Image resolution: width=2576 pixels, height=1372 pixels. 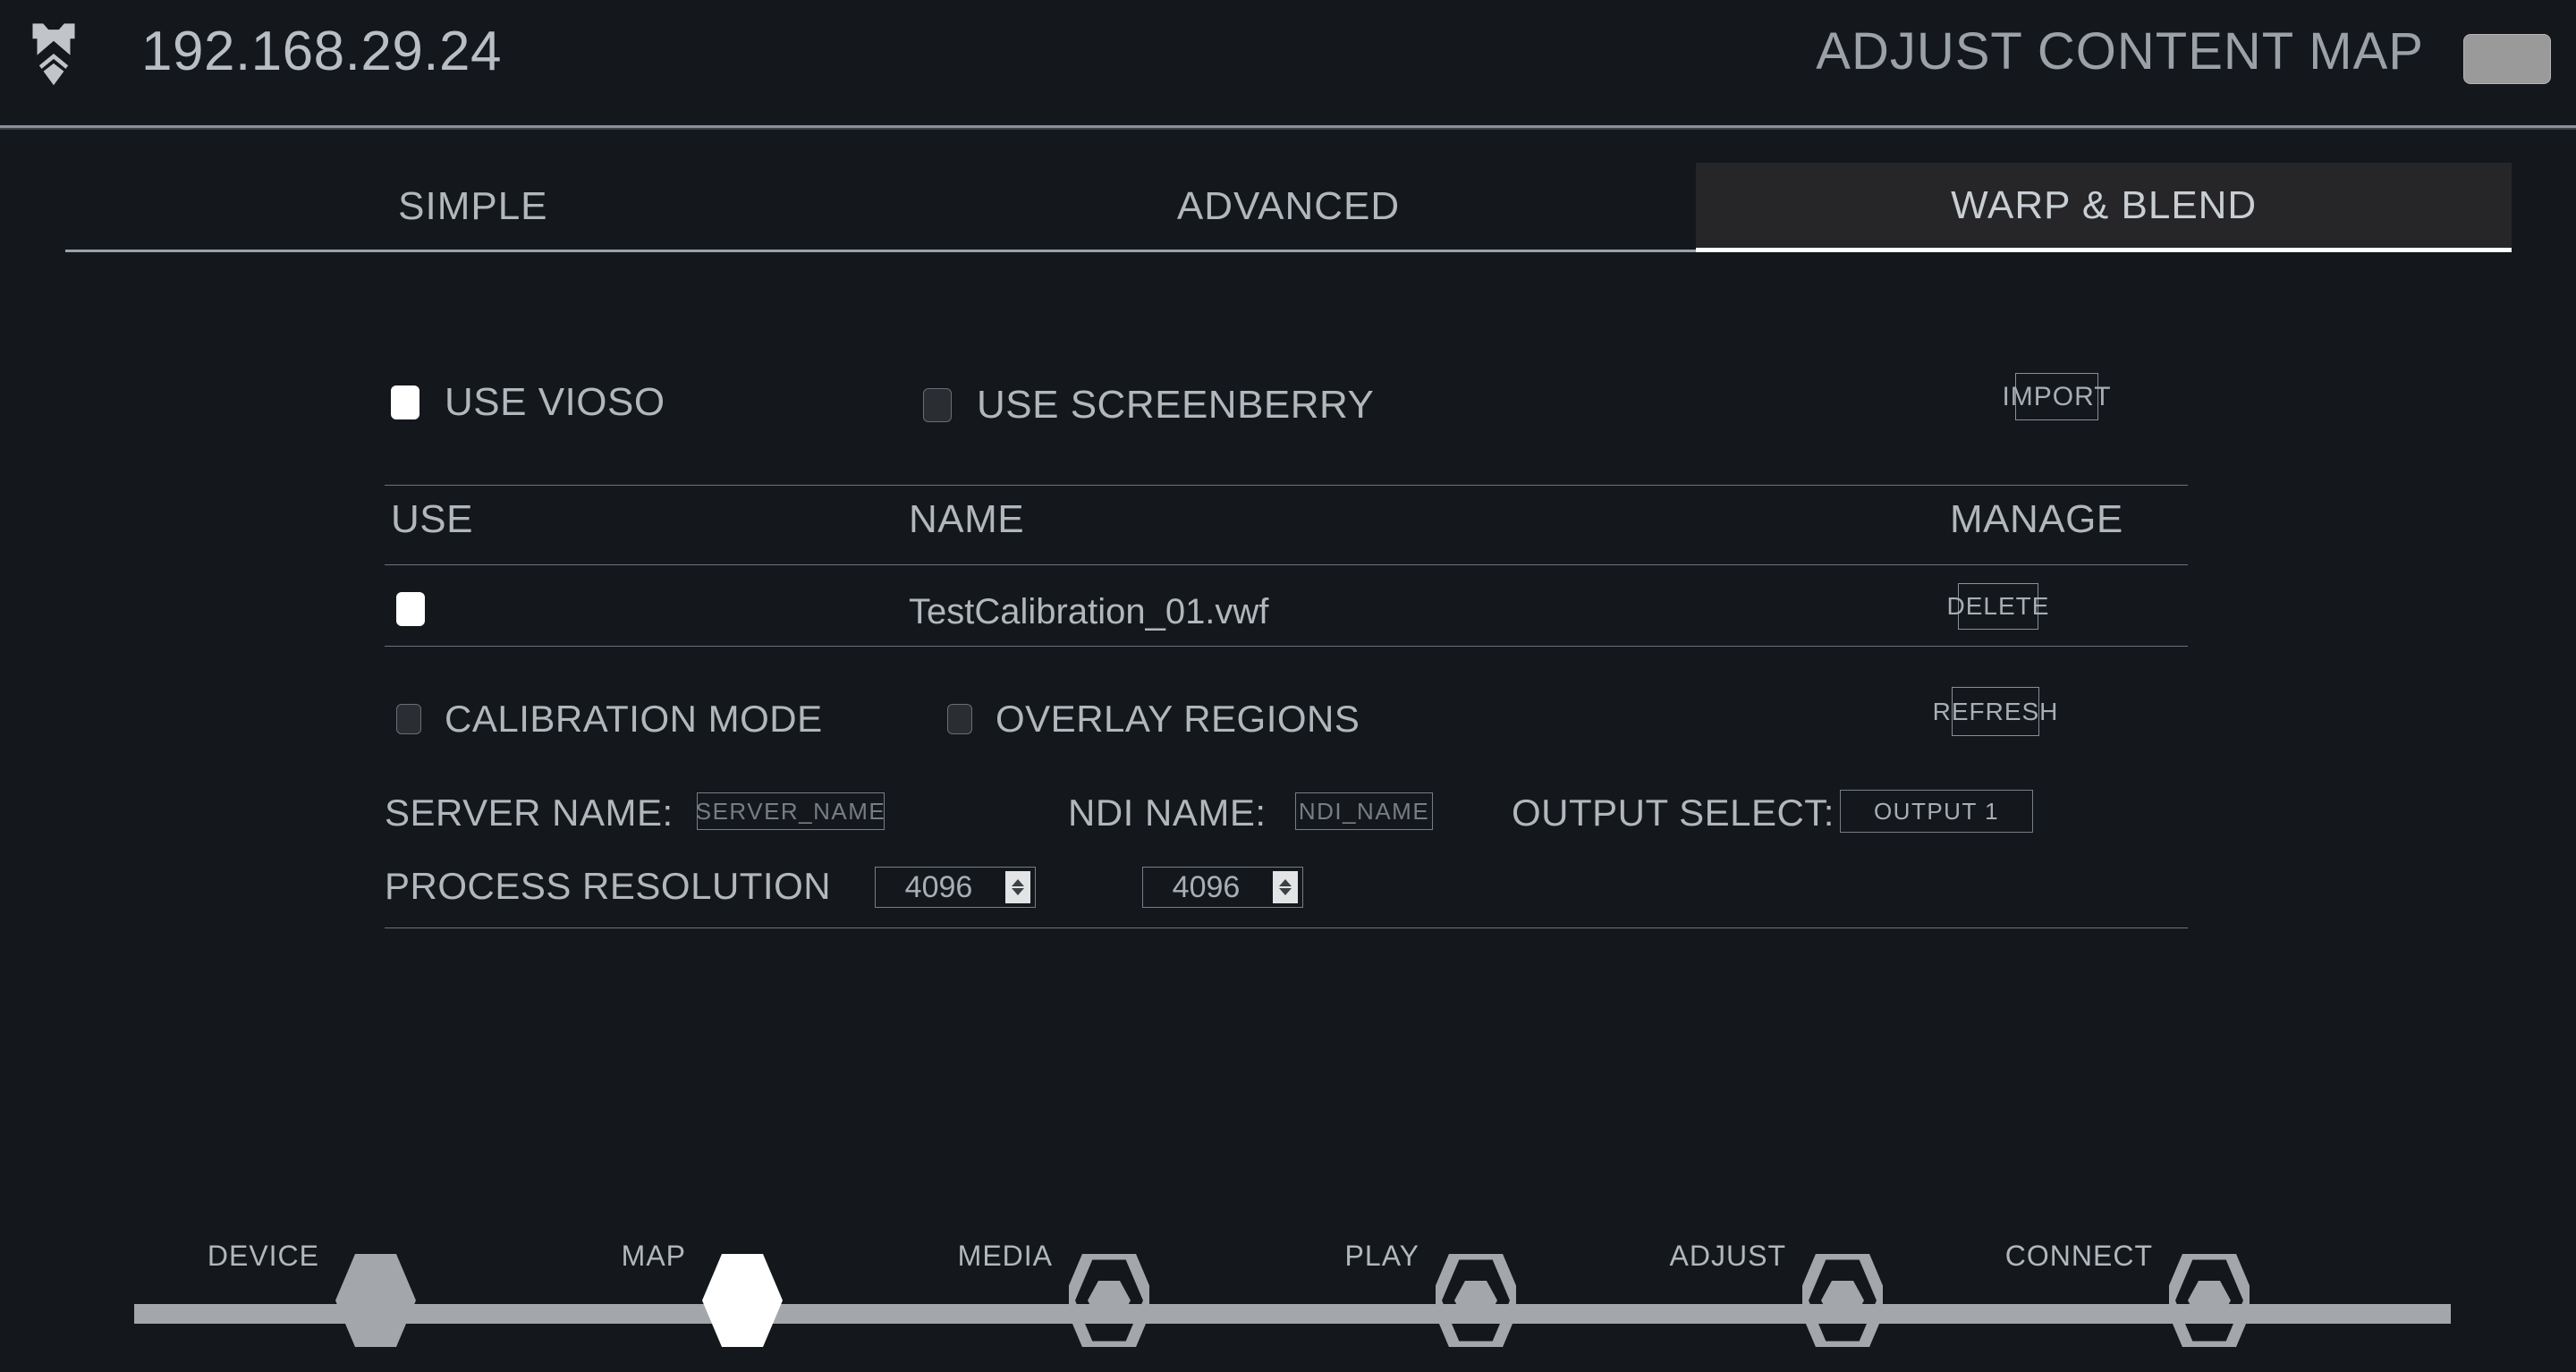 I want to click on process-resolution-label: PROCESS RESOLUTION, so click(x=608, y=886).